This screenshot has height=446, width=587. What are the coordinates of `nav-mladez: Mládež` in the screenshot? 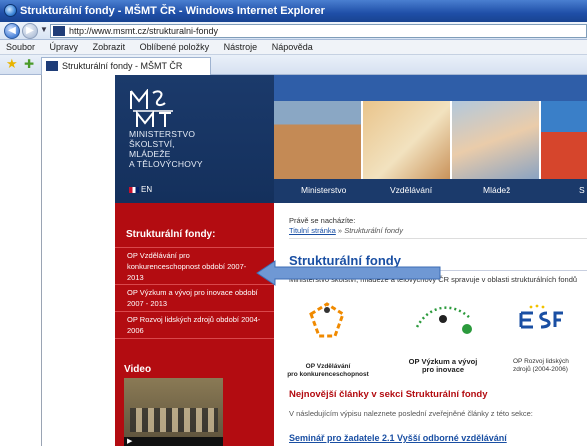 It's located at (493, 191).